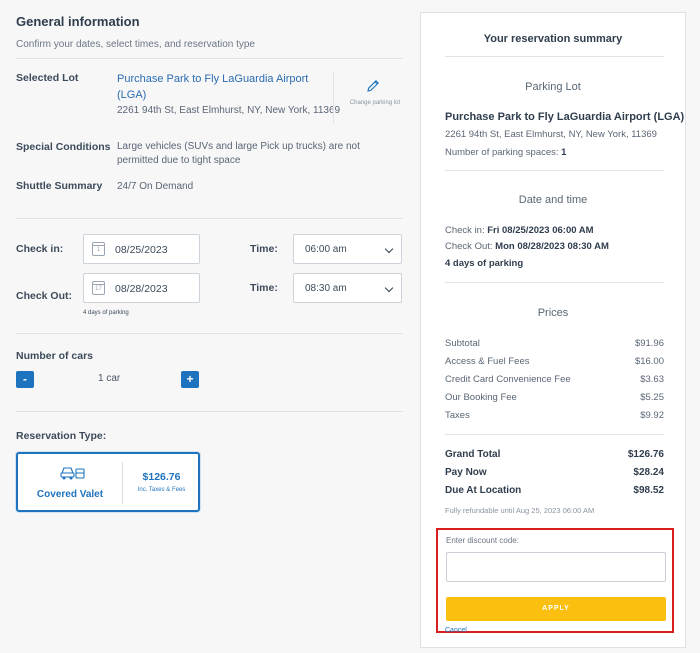  Describe the element at coordinates (161, 477) in the screenshot. I see `reservation-price: $126.76` at that location.